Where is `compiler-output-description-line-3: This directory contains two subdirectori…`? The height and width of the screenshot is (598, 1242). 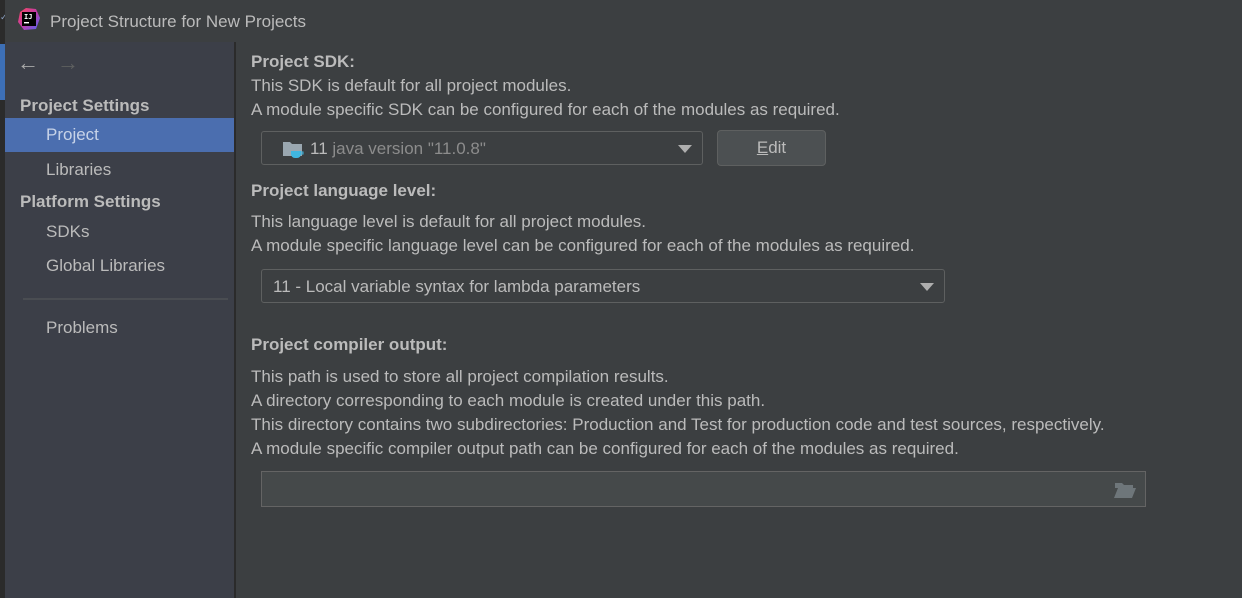
compiler-output-description-line-3: This directory contains two subdirectori… is located at coordinates (678, 424).